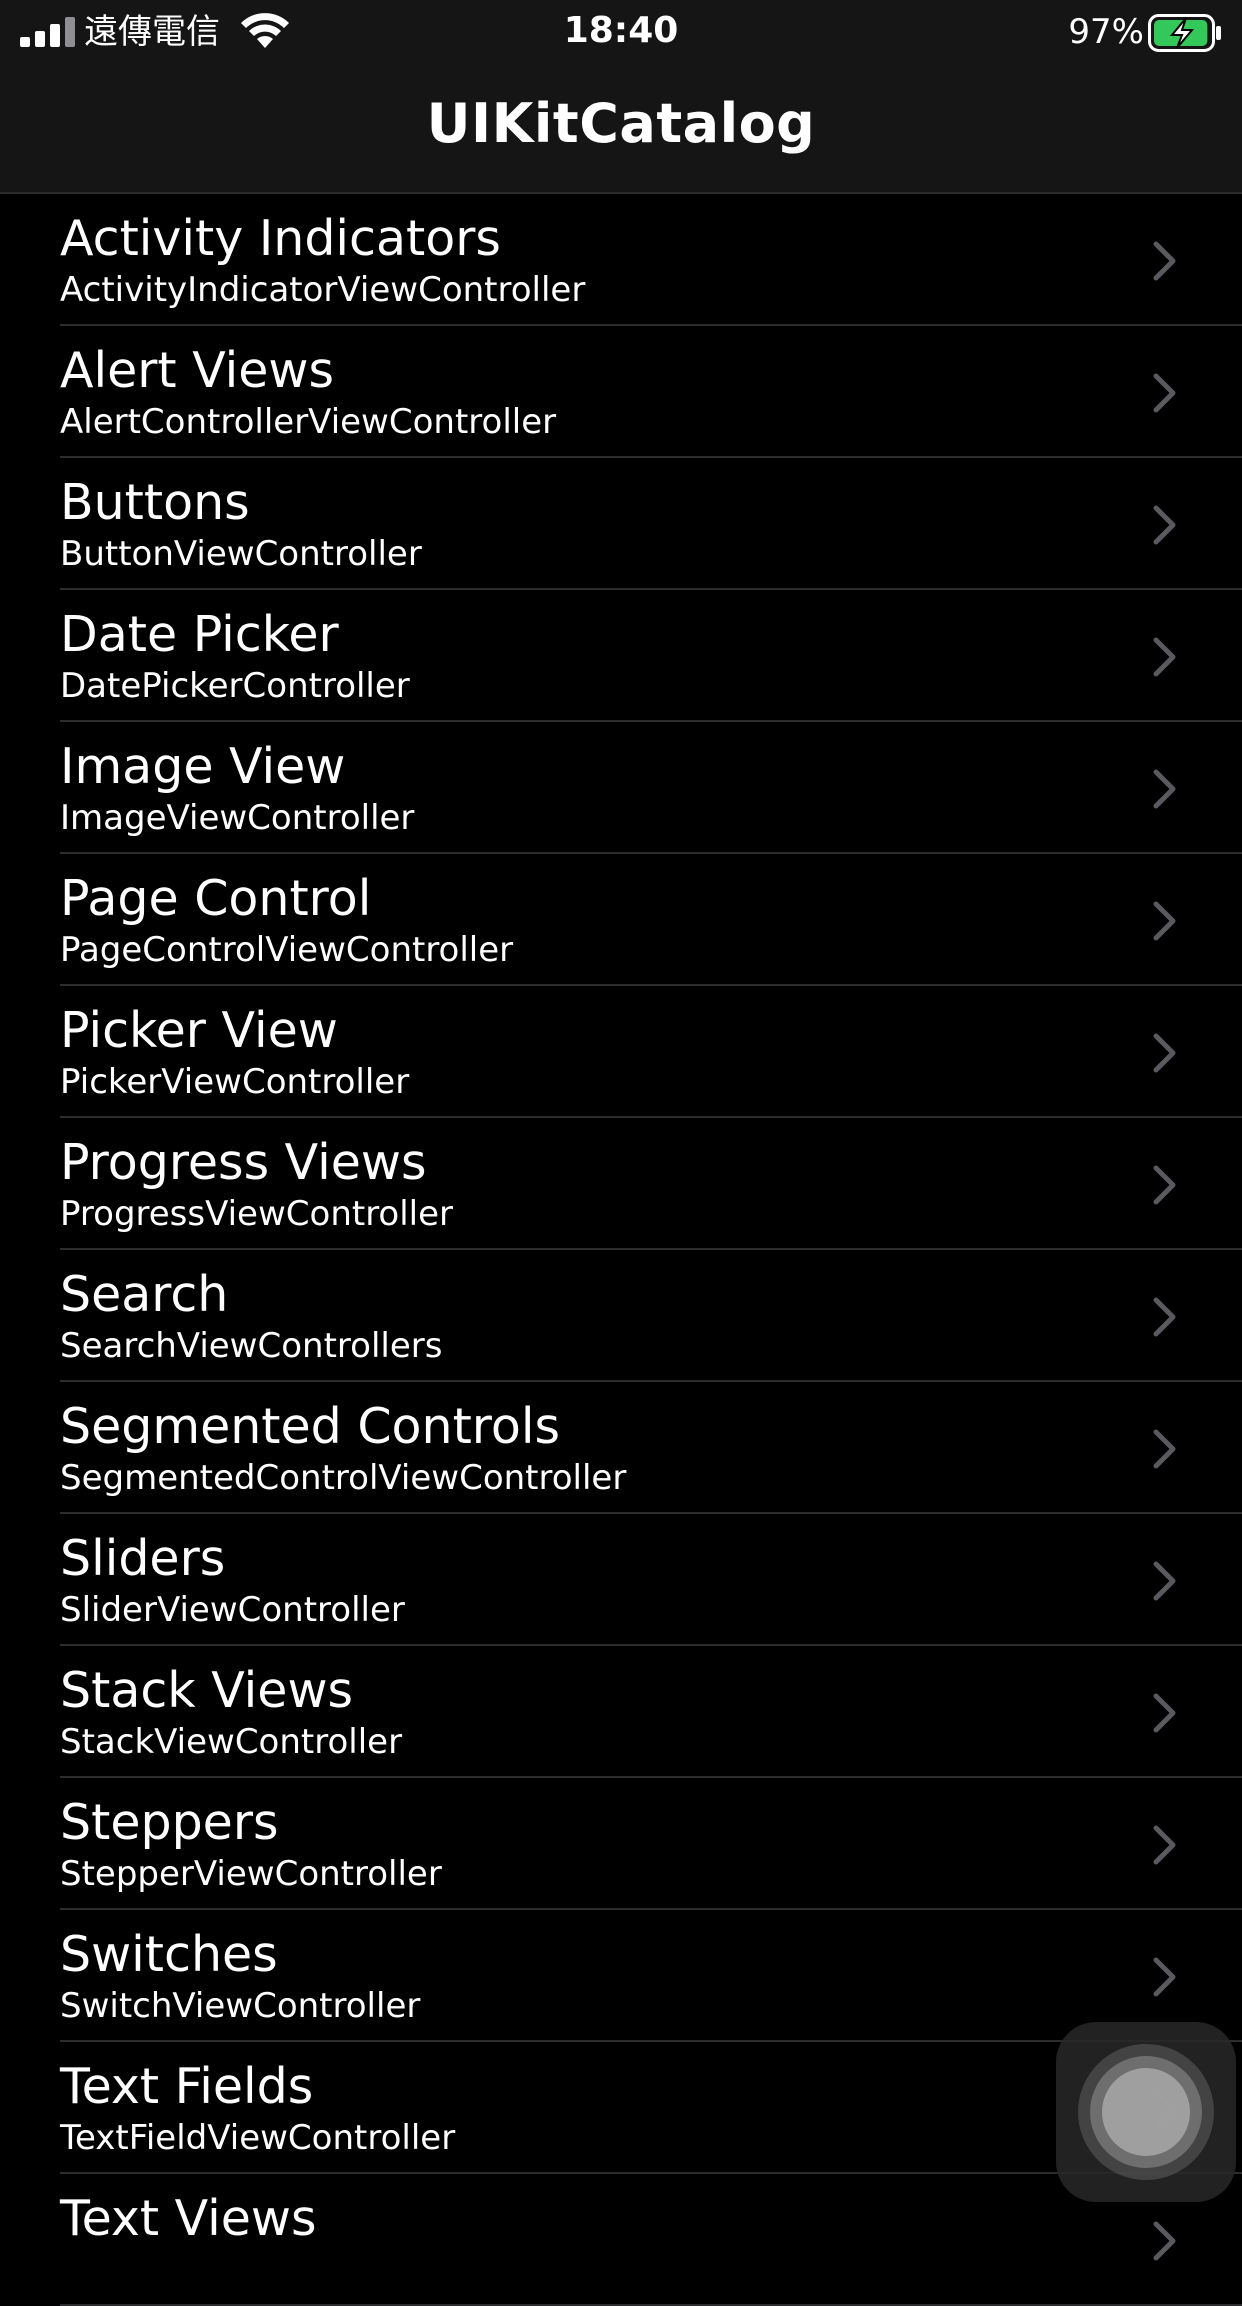 Image resolution: width=1242 pixels, height=2306 pixels. I want to click on battery-percentage: 97%, so click(1106, 32).